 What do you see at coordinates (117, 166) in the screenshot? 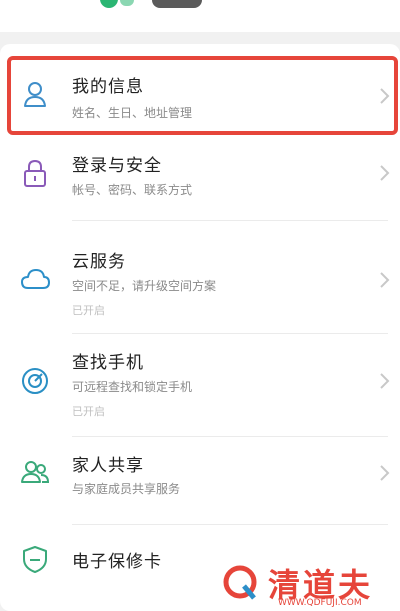
I see `item-title: 登录与安全` at bounding box center [117, 166].